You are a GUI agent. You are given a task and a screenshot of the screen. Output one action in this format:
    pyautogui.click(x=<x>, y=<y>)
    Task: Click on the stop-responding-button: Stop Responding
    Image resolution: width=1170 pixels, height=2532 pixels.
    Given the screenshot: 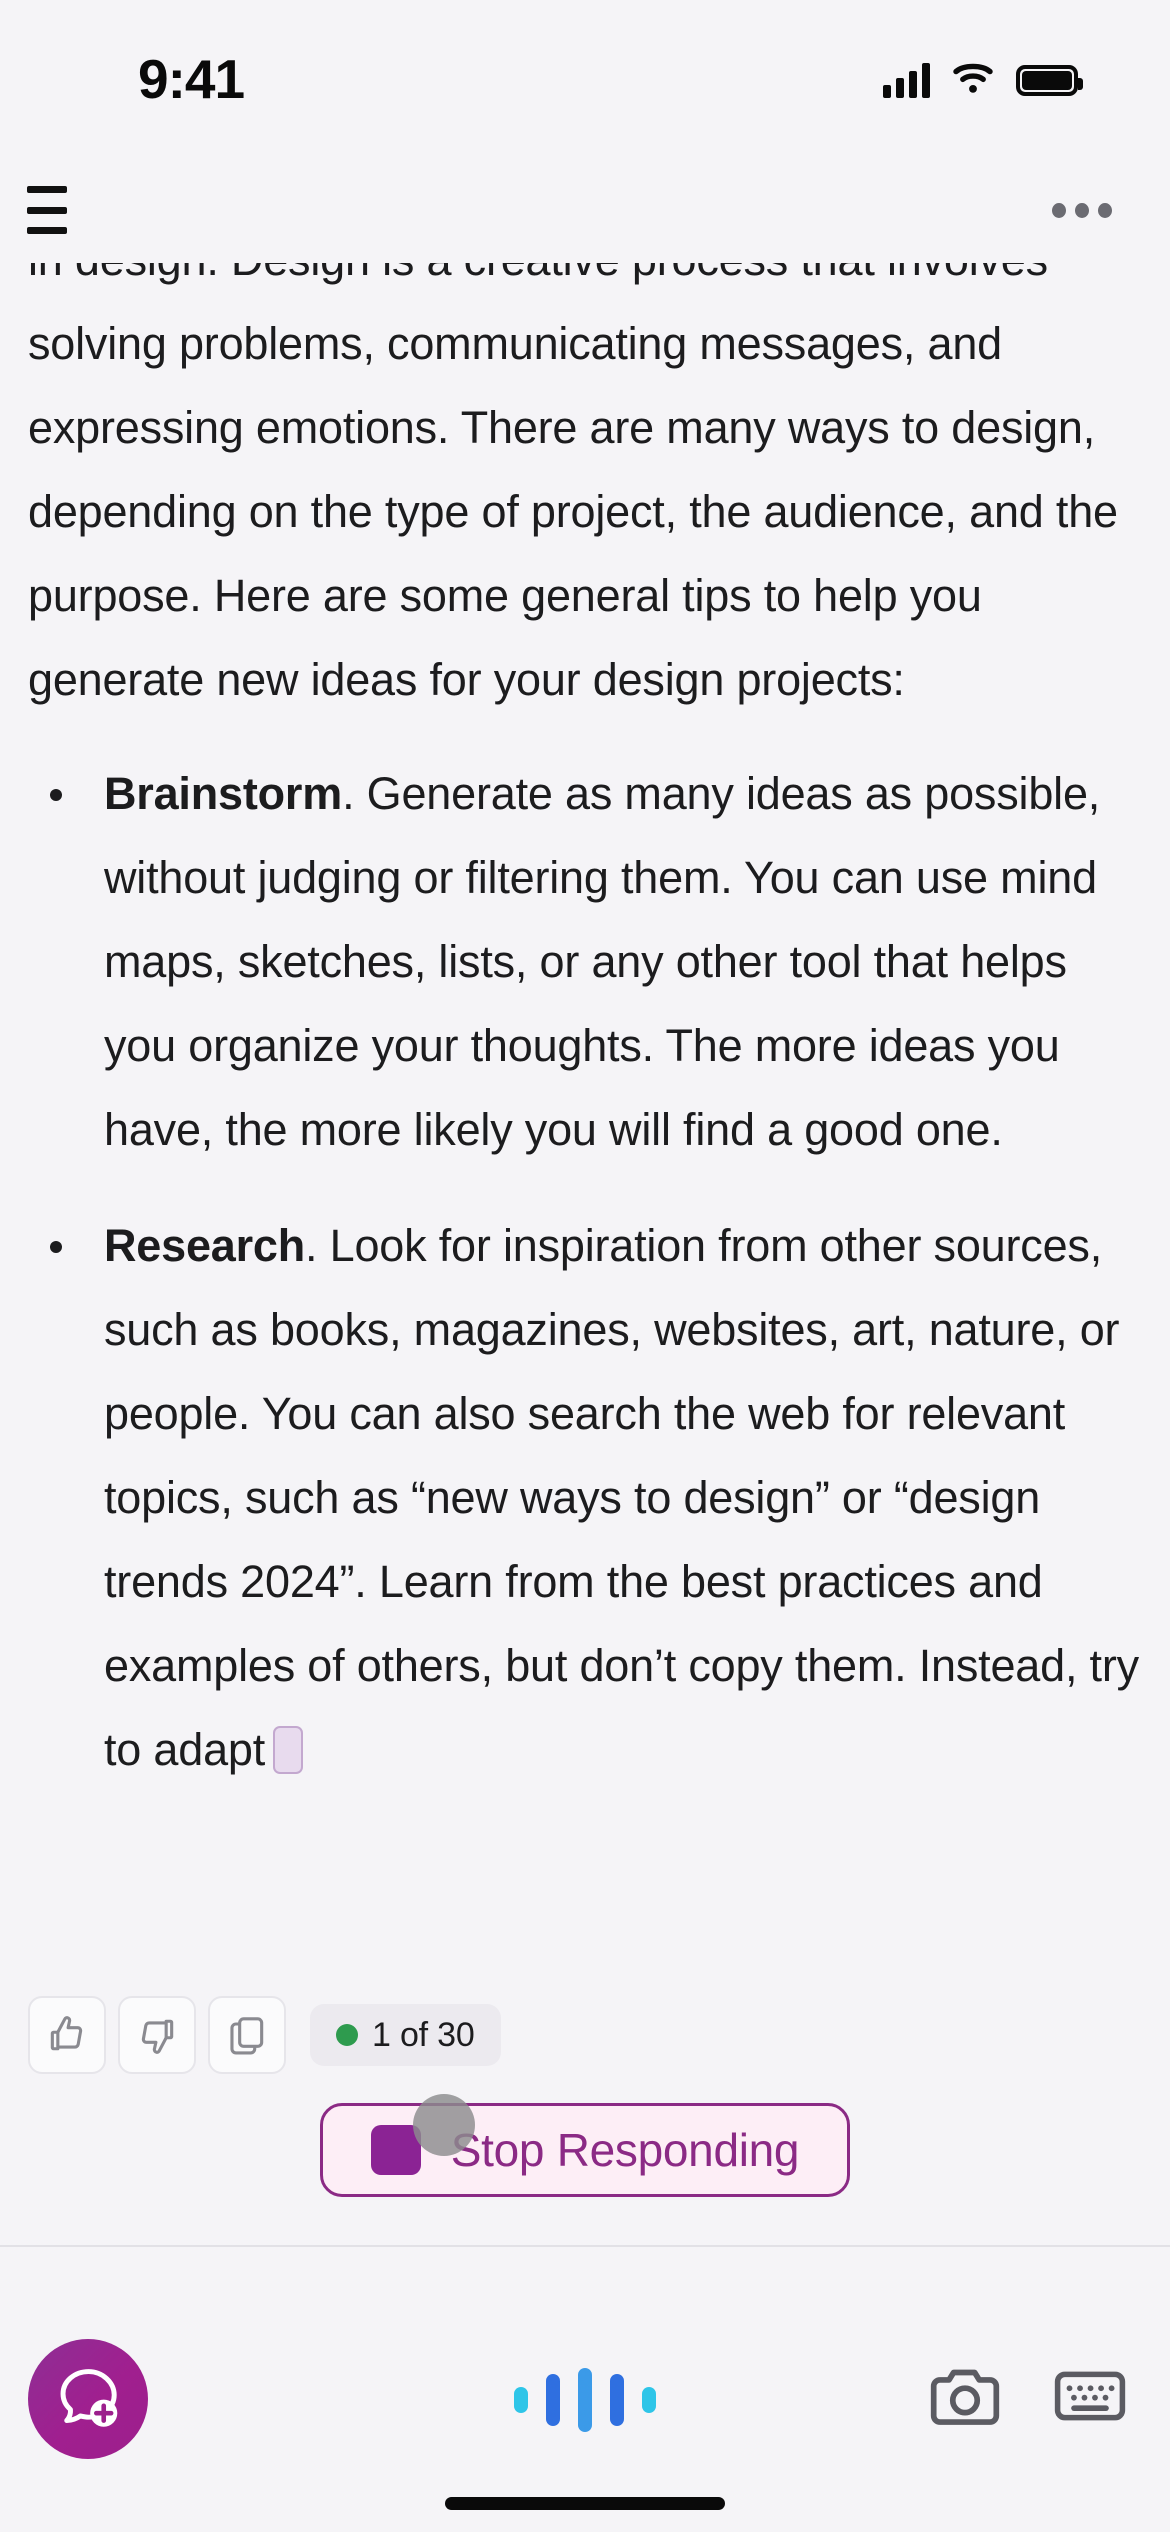 What is the action you would take?
    pyautogui.click(x=585, y=2145)
    